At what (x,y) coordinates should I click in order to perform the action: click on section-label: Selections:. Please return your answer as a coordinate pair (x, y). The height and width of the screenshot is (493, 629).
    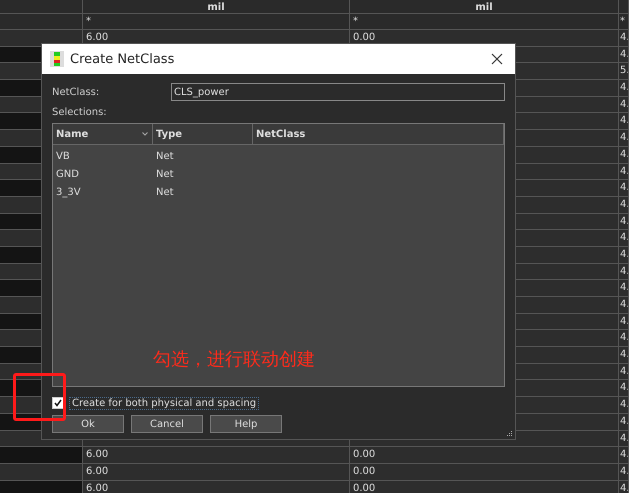
    Looking at the image, I should click on (80, 113).